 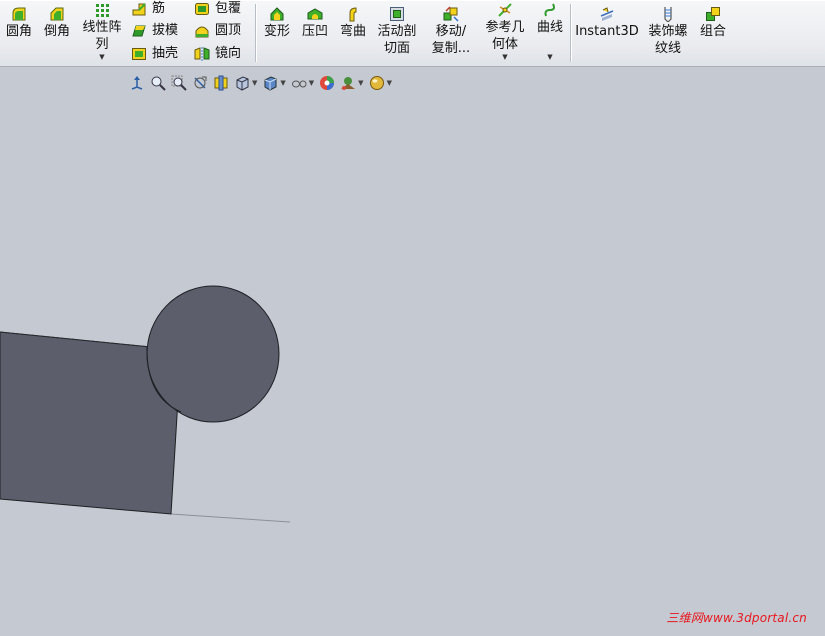 I want to click on curves-dropdown-icon: ▼, so click(x=550, y=57).